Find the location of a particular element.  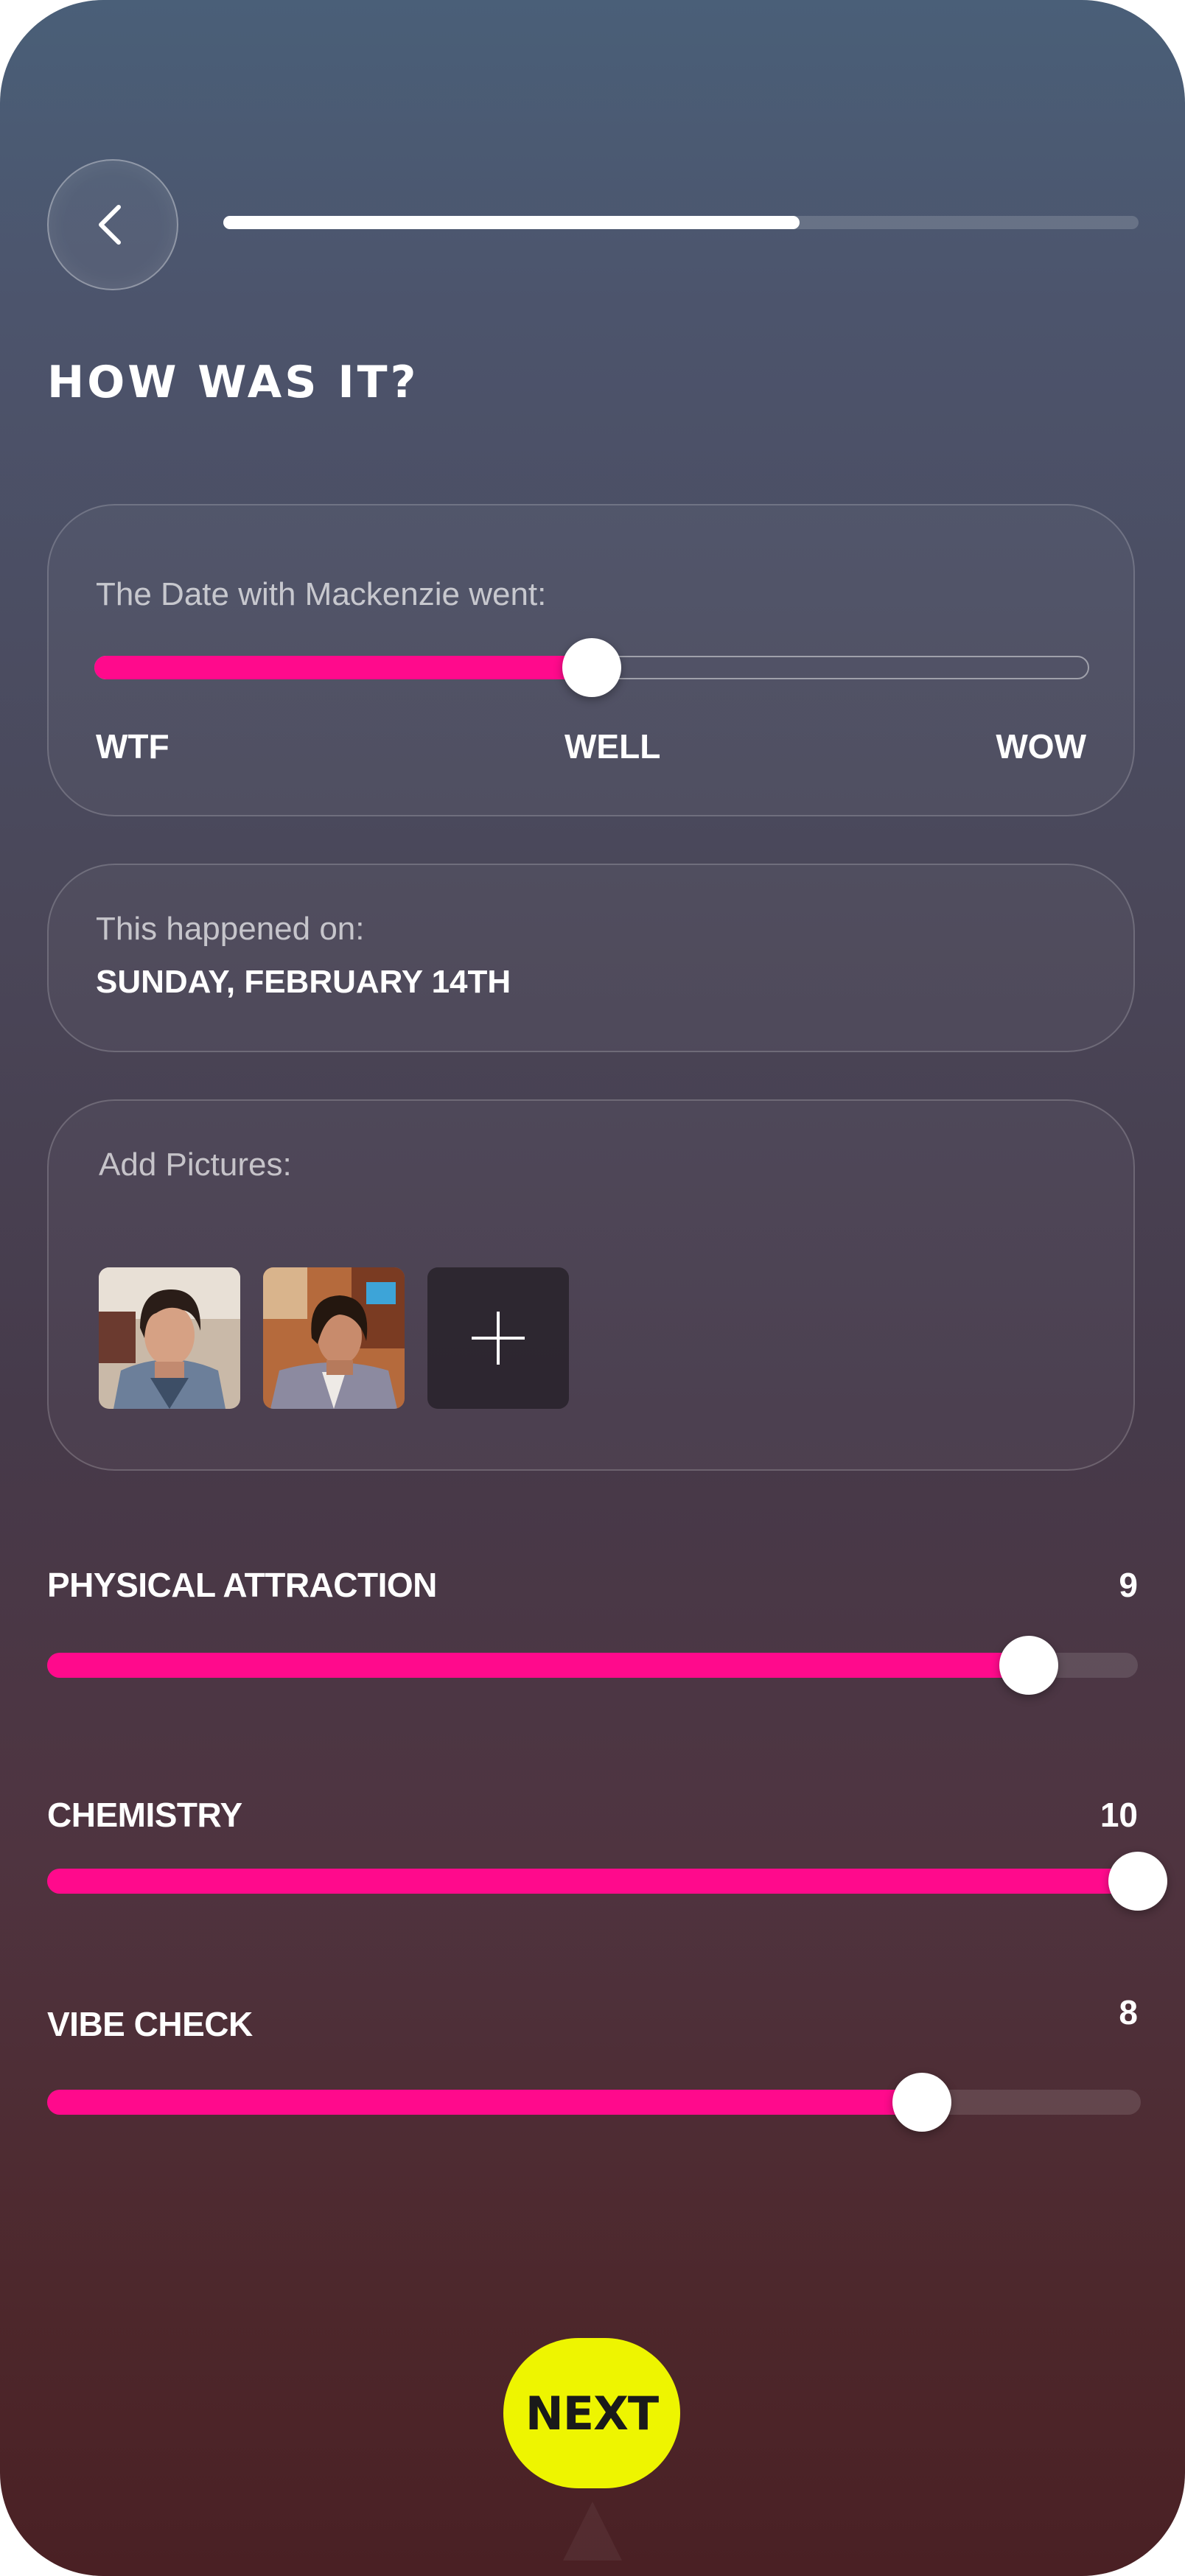

chevron-left-icon is located at coordinates (110, 225).